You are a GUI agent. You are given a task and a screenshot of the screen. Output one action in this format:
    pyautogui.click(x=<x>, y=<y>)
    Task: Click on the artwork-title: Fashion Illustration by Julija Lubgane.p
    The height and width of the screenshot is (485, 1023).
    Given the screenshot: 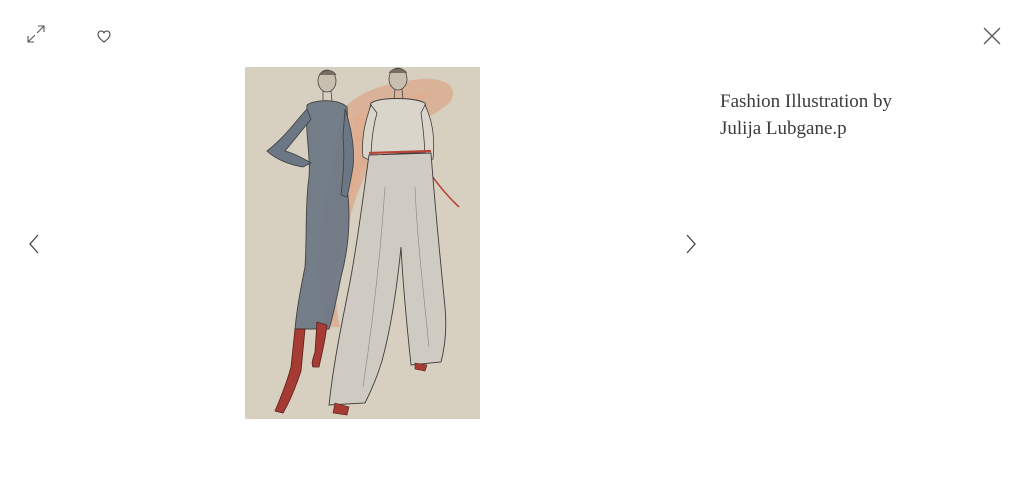 What is the action you would take?
    pyautogui.click(x=850, y=115)
    